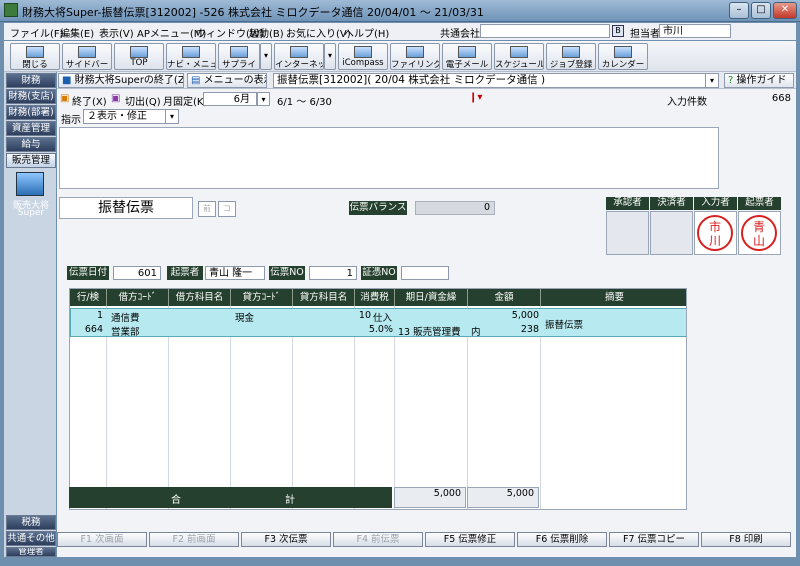 This screenshot has height=566, width=800. What do you see at coordinates (31, 160) in the screenshot?
I see `nav-sales: 販売管理` at bounding box center [31, 160].